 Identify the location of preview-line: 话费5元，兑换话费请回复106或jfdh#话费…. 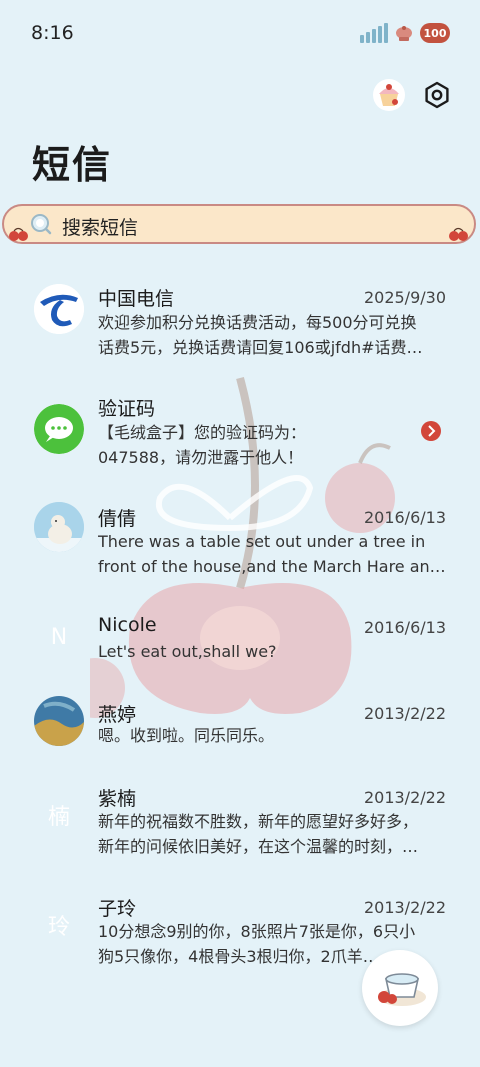
(260, 347).